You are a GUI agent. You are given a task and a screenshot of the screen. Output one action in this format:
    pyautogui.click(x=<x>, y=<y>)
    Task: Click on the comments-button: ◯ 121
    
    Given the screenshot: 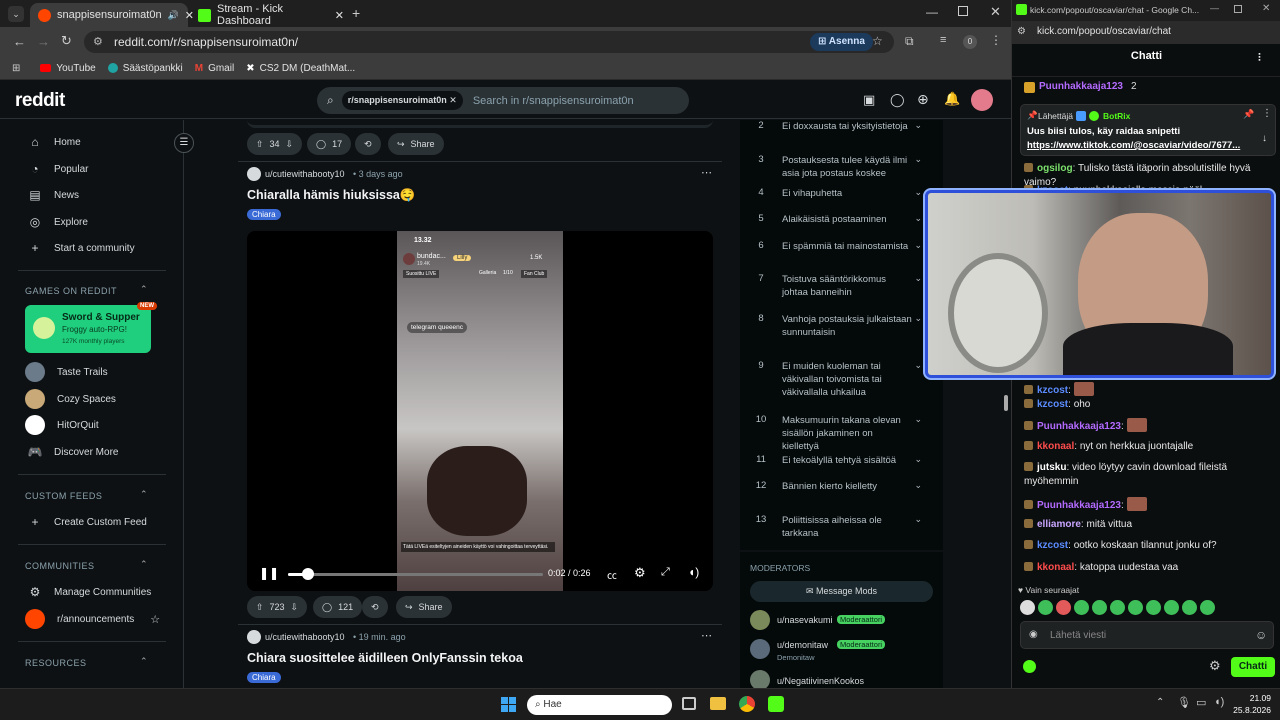 What is the action you would take?
    pyautogui.click(x=338, y=607)
    